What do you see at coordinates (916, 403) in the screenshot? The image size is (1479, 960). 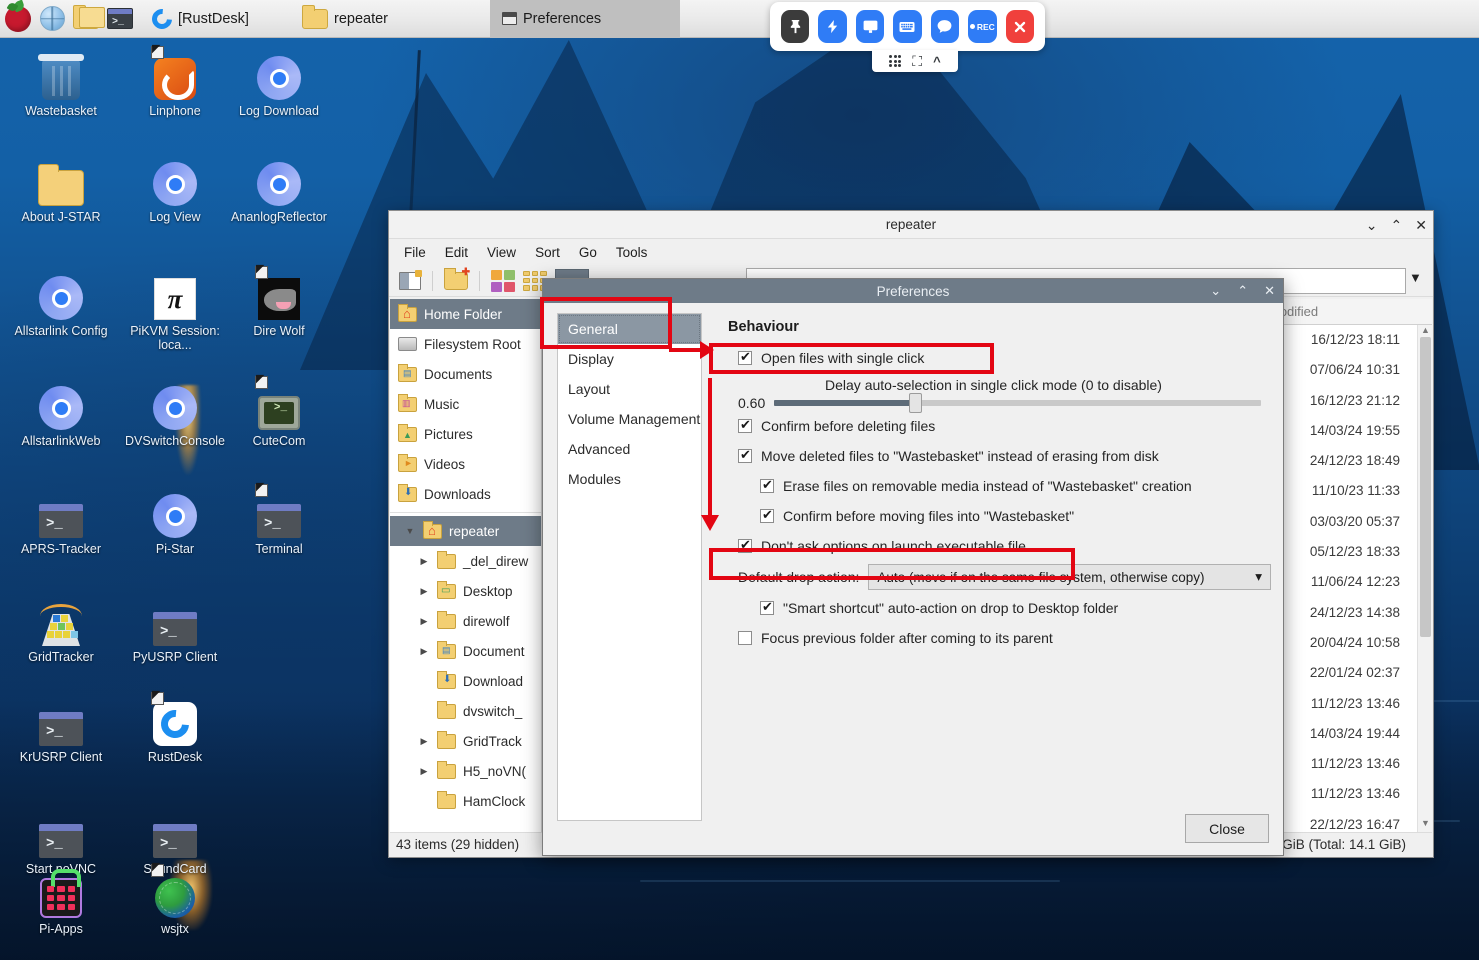 I see `slider-knob` at bounding box center [916, 403].